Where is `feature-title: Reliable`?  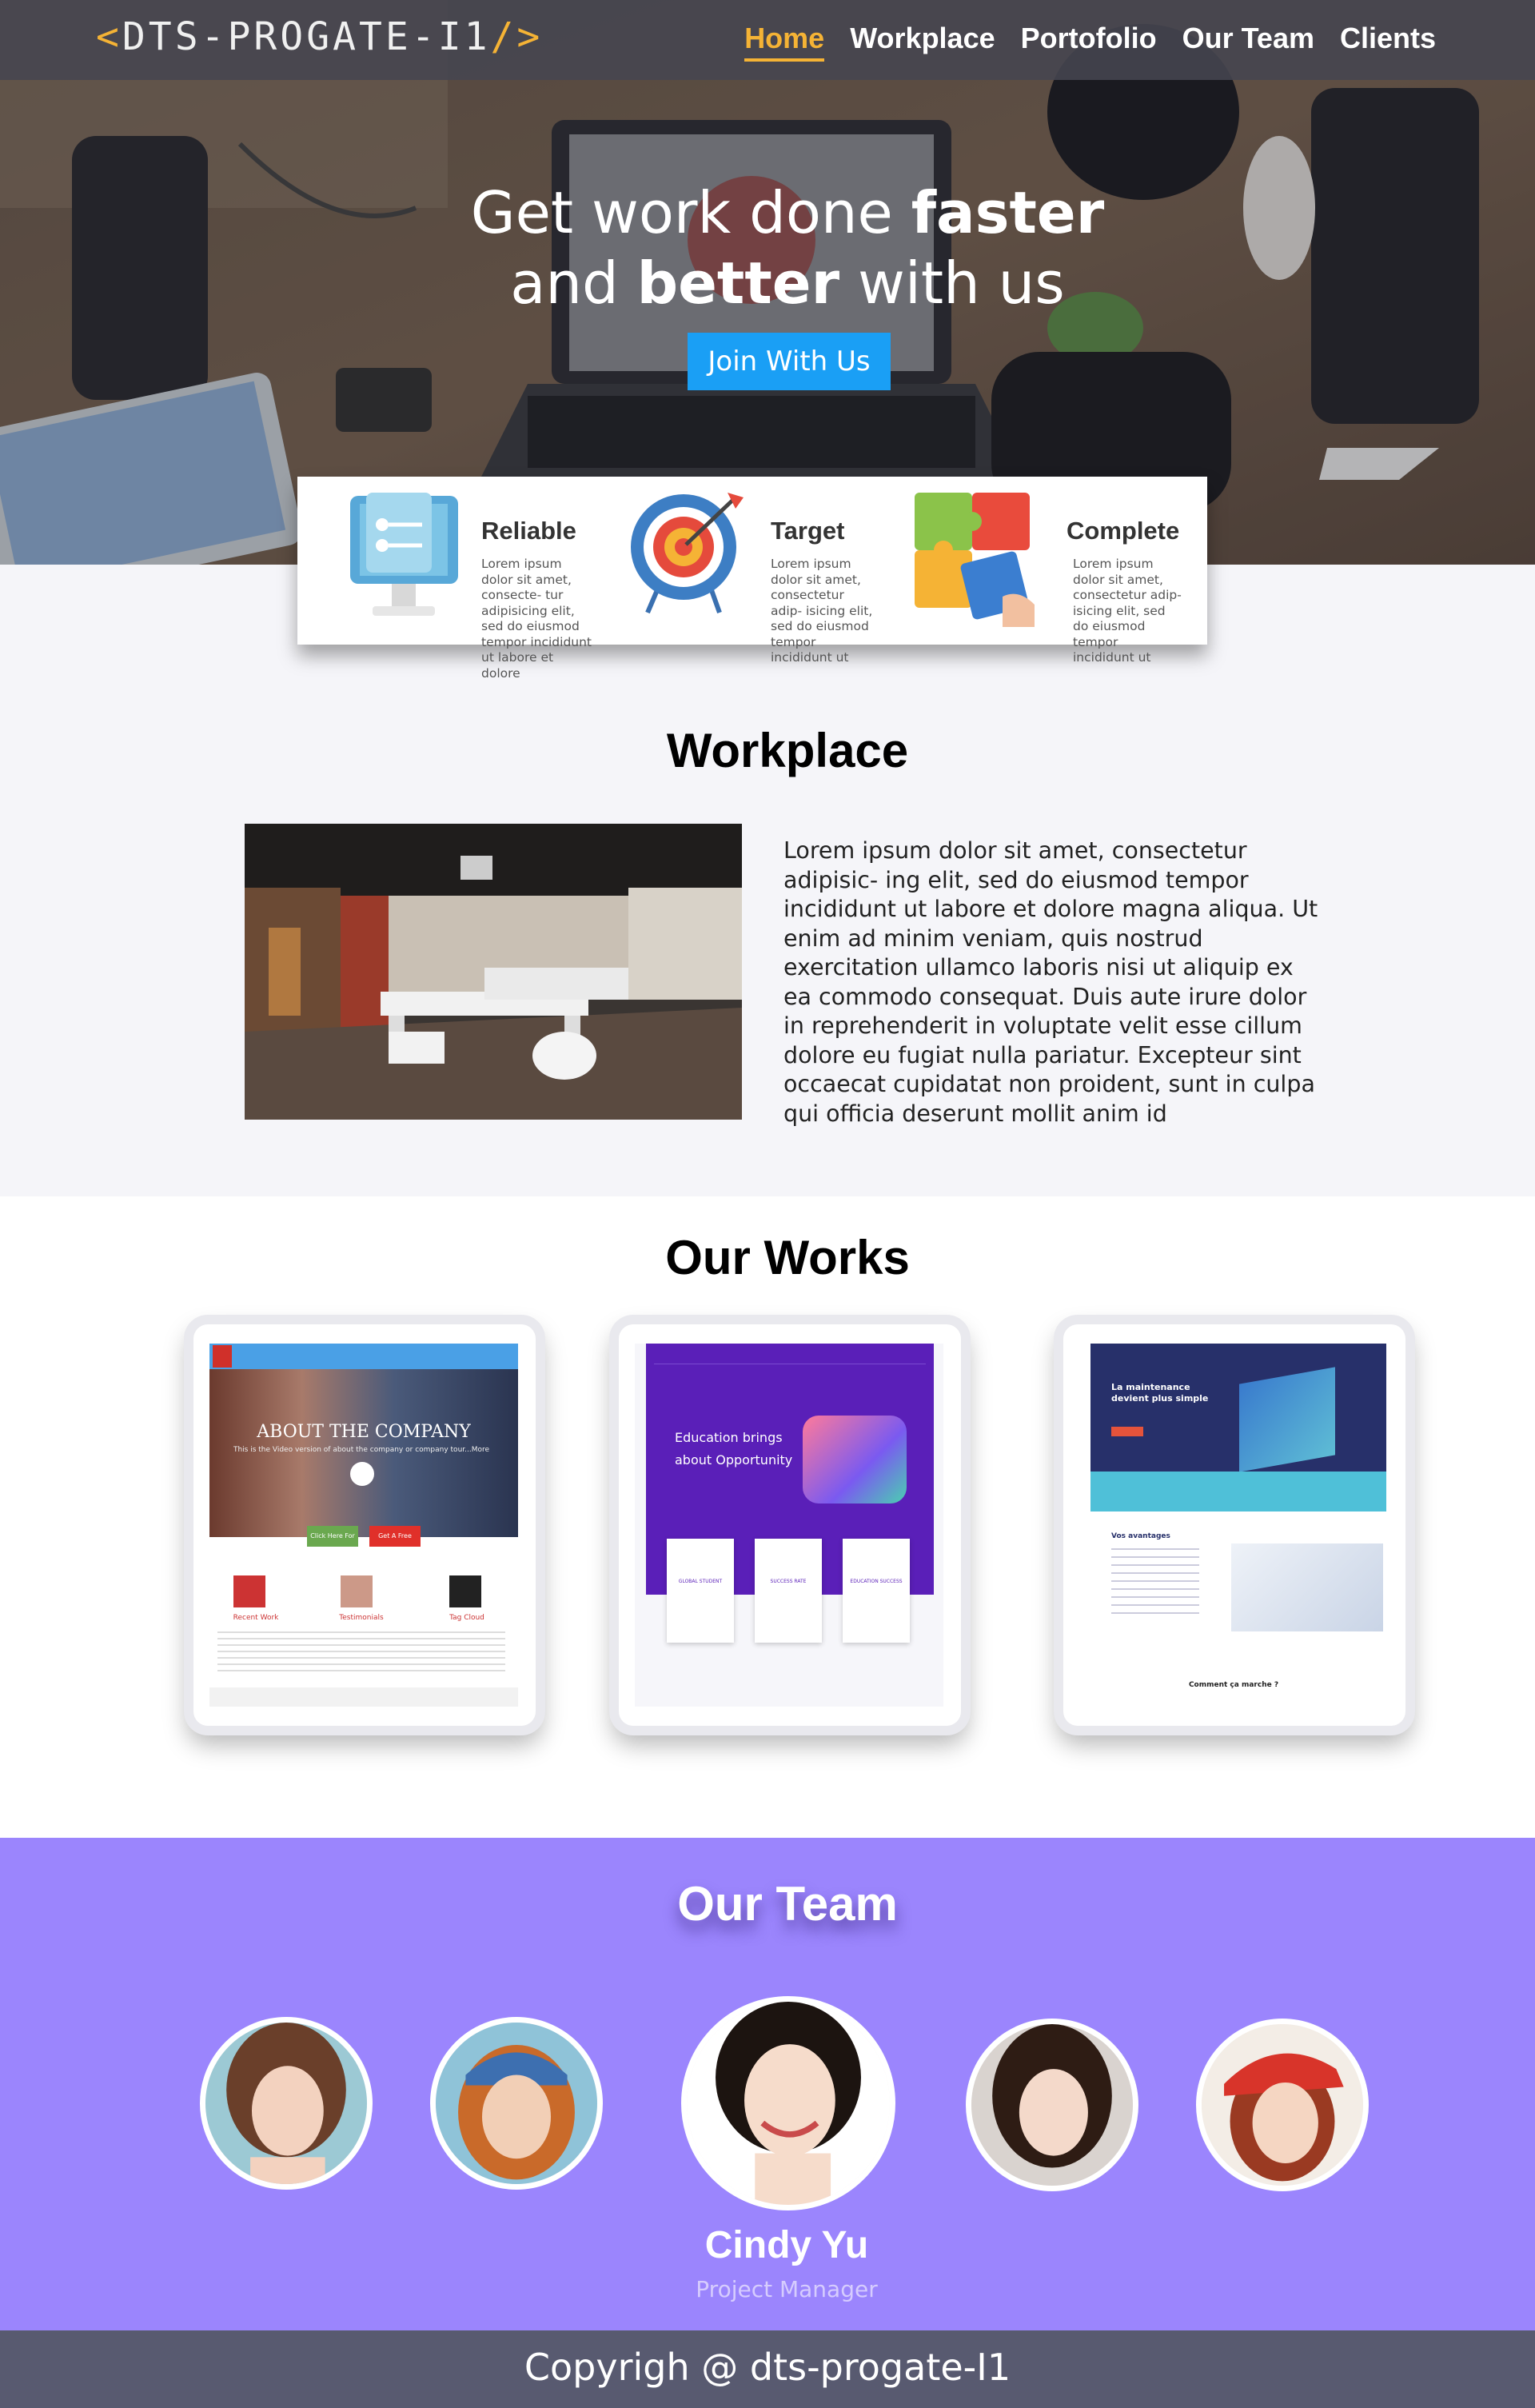
feature-title: Reliable is located at coordinates (528, 531).